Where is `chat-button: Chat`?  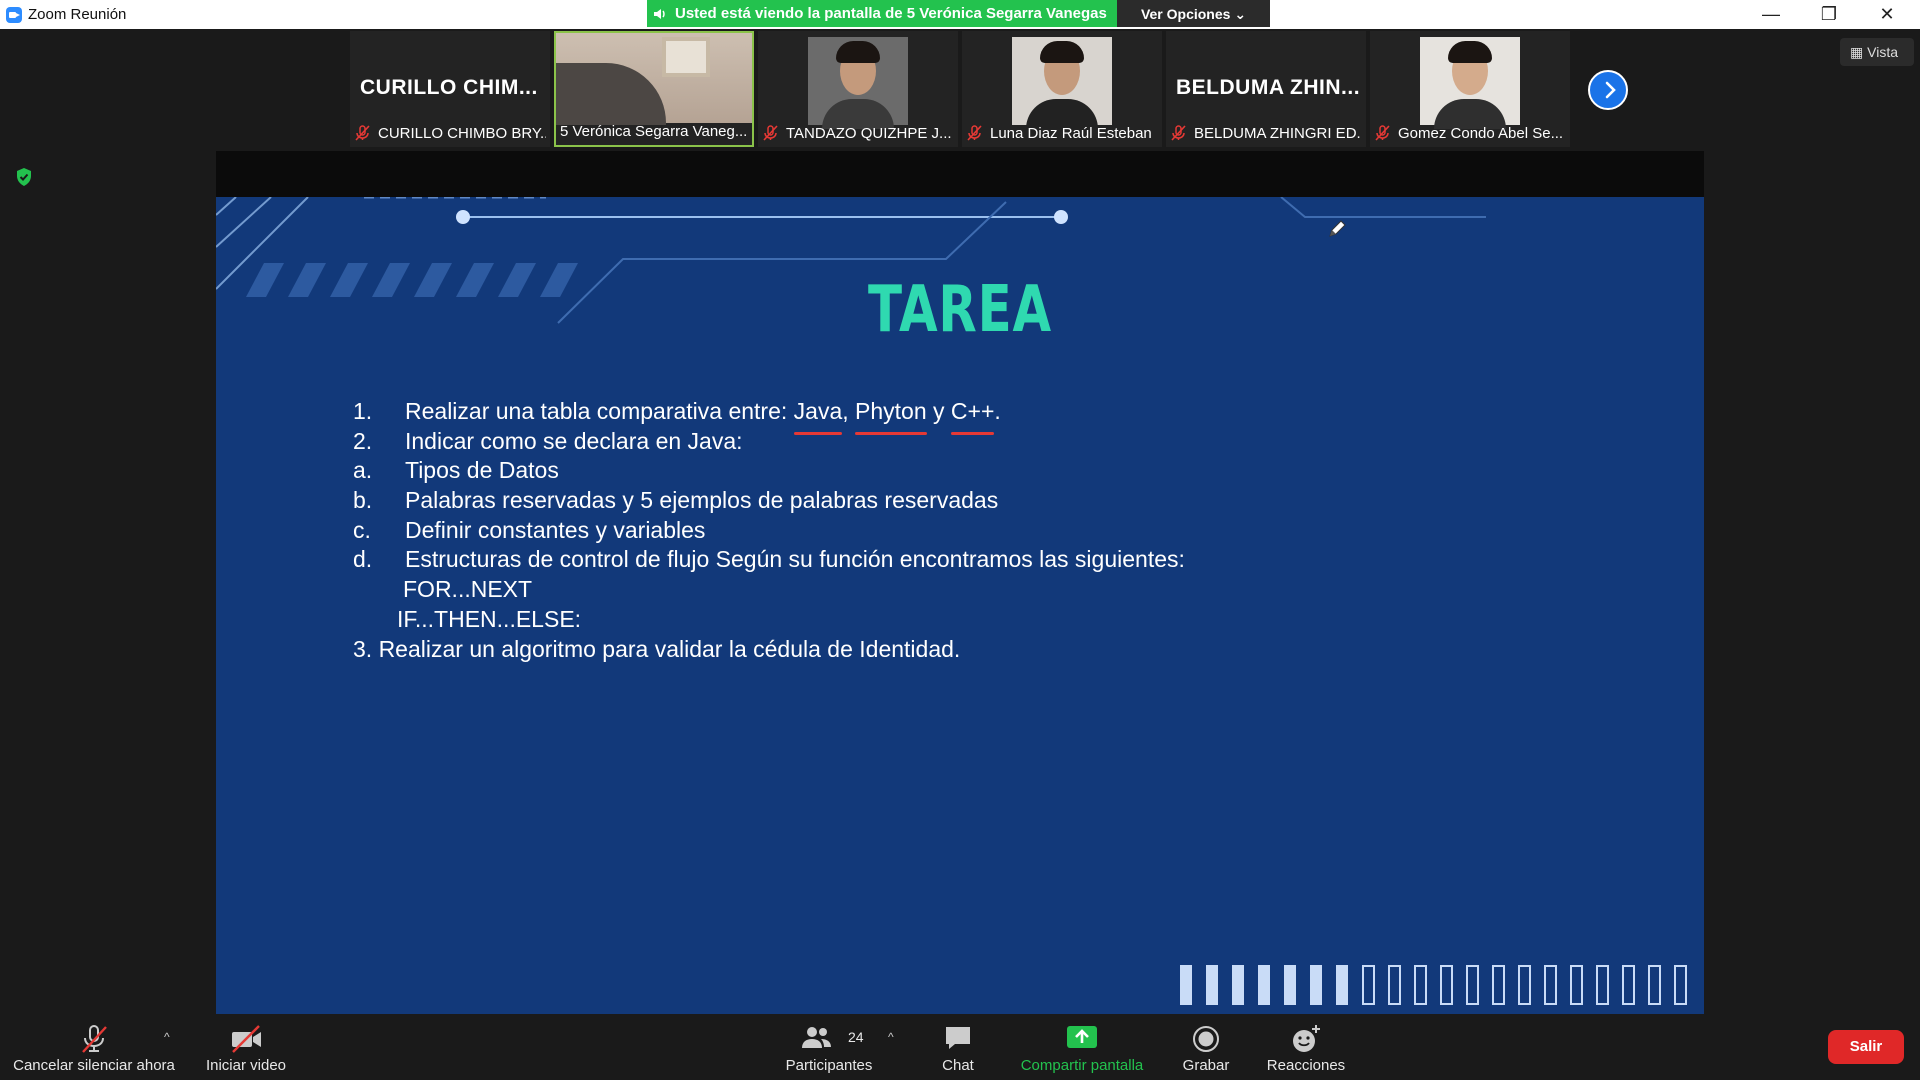 chat-button: Chat is located at coordinates (958, 1048).